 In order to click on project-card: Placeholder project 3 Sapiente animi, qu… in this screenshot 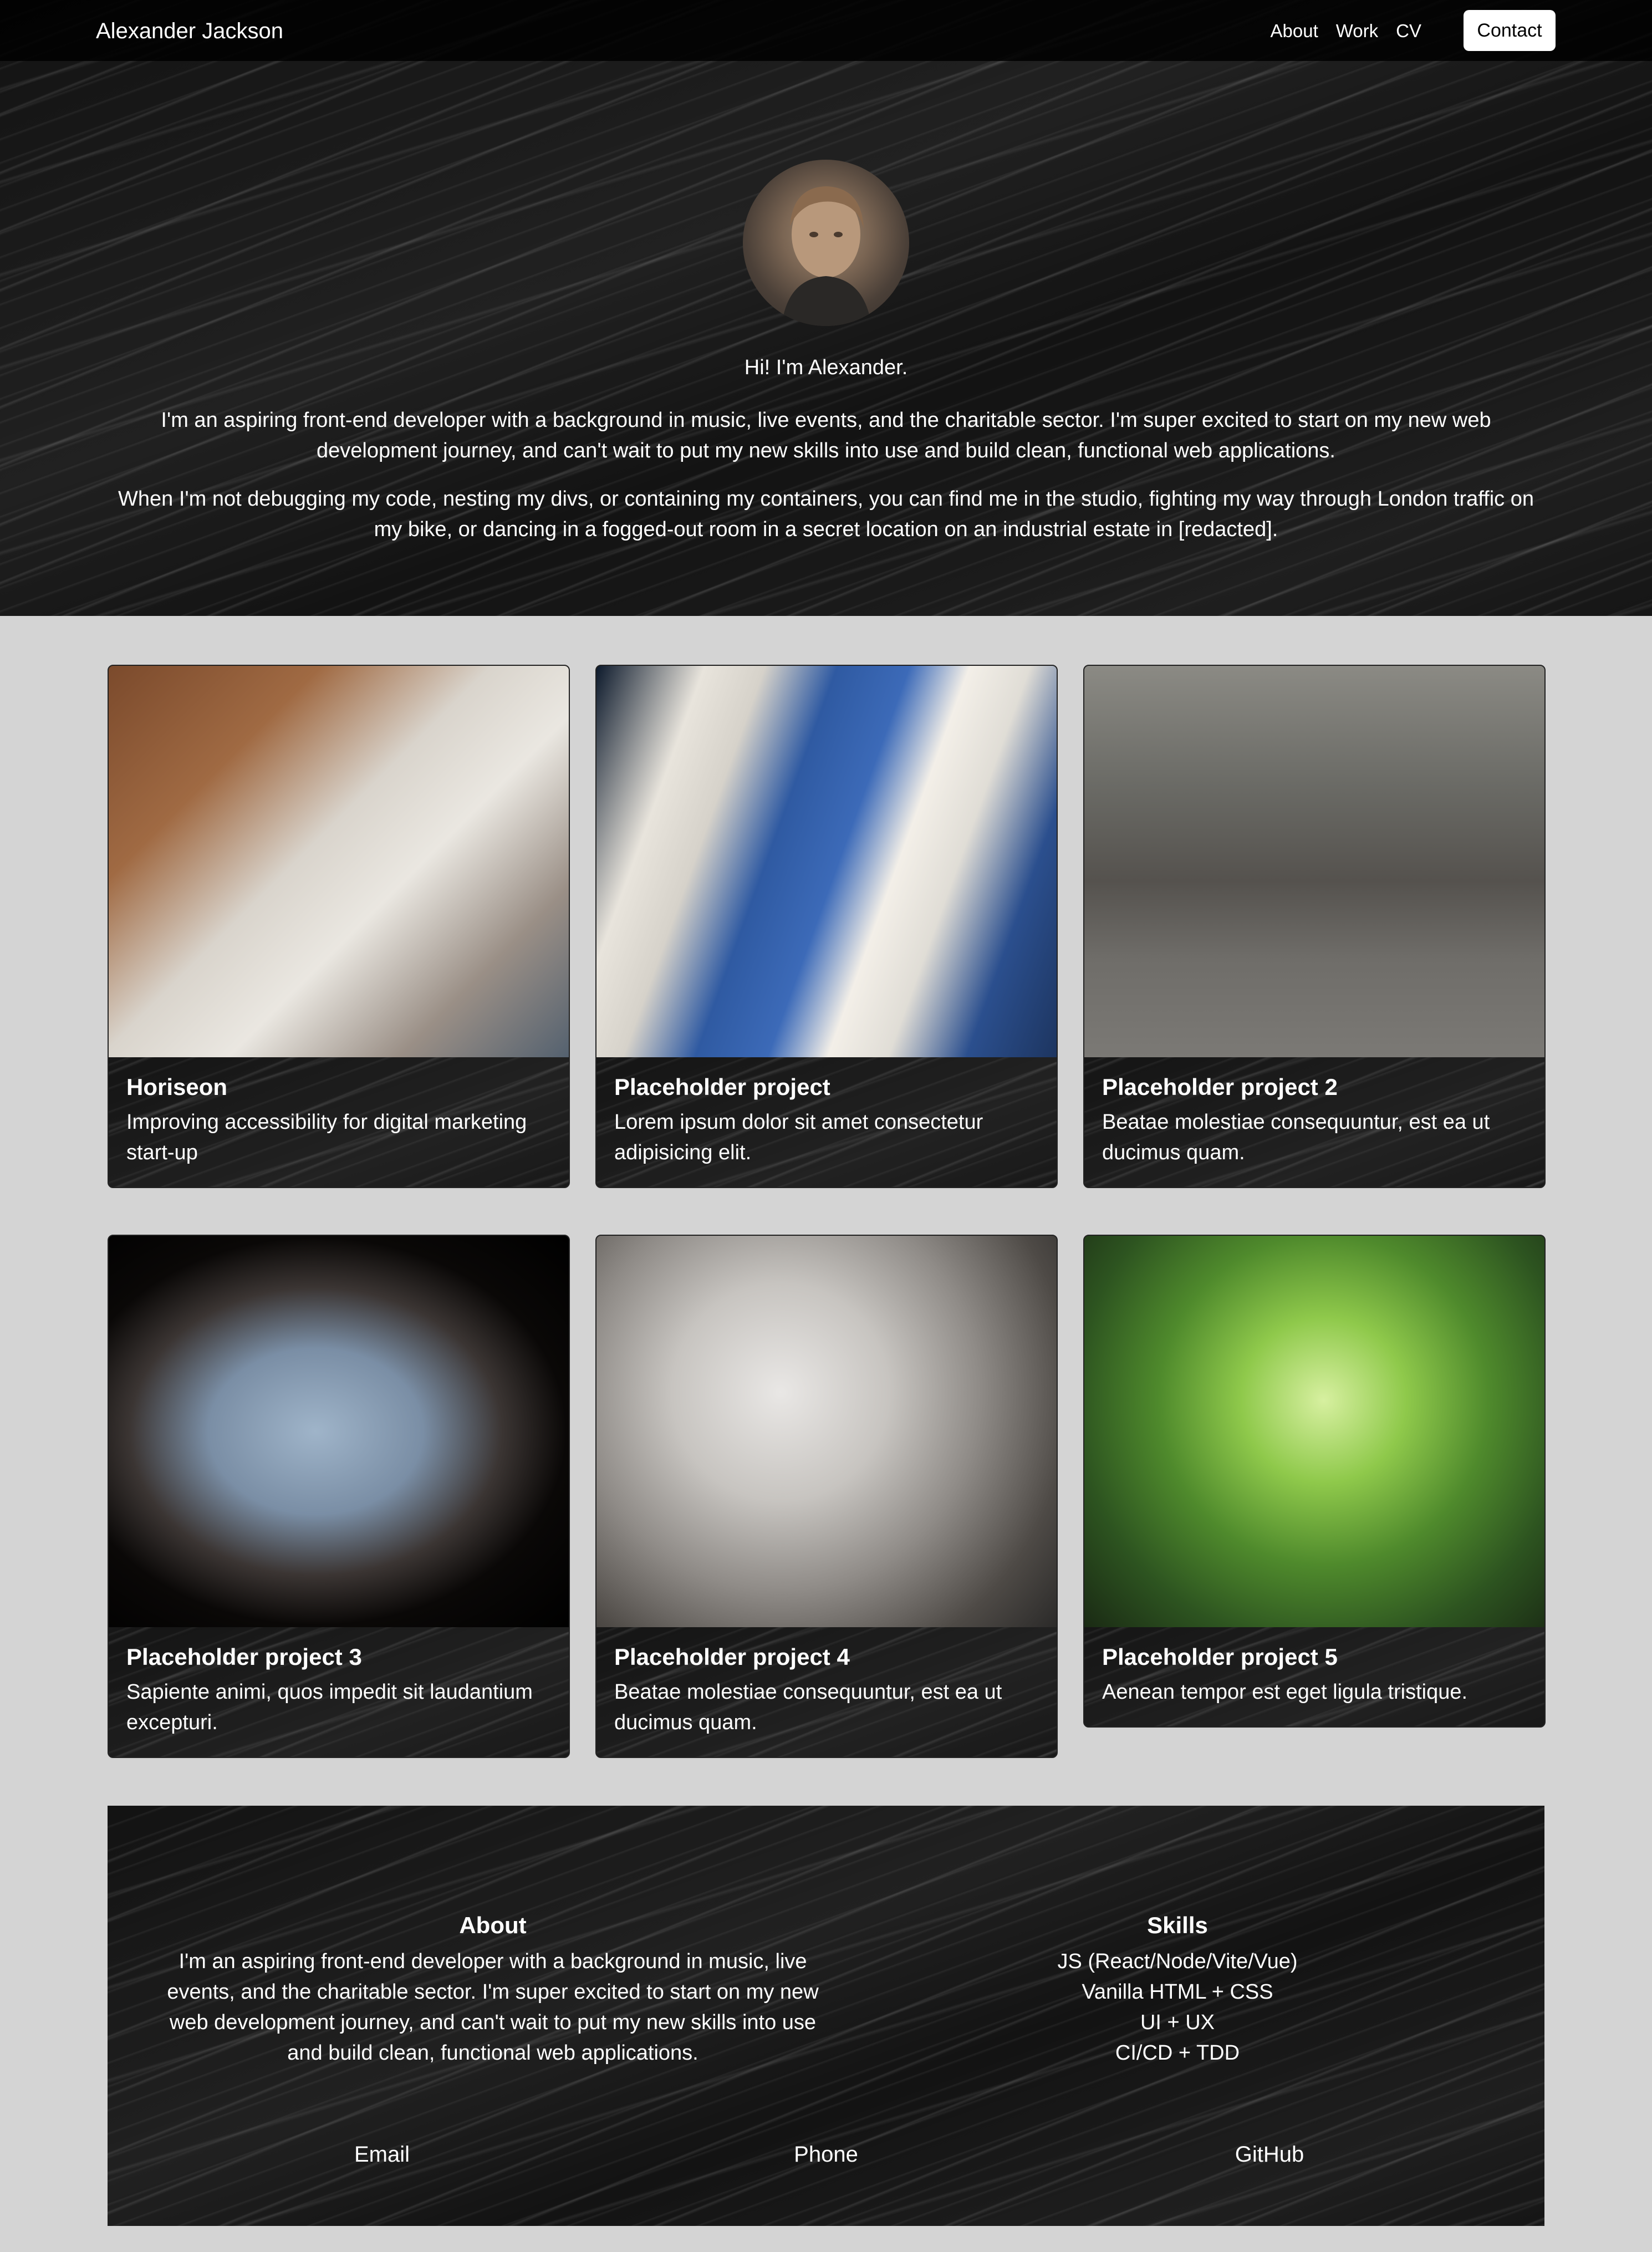, I will do `click(339, 1496)`.